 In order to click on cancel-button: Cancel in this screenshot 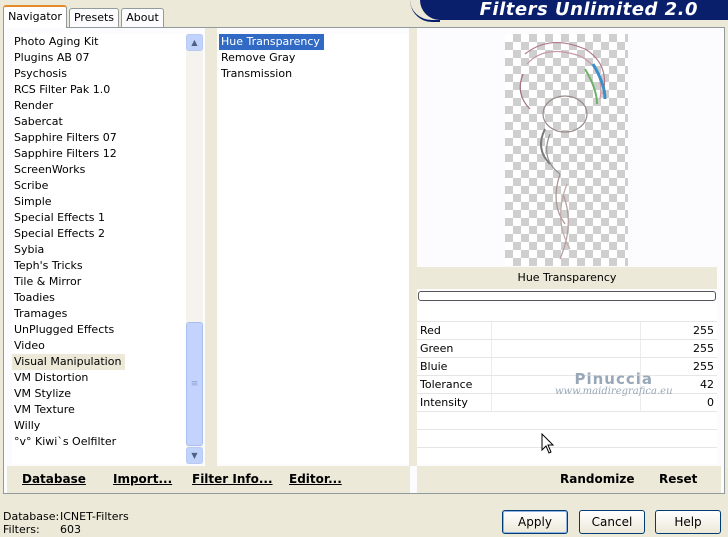, I will do `click(612, 522)`.